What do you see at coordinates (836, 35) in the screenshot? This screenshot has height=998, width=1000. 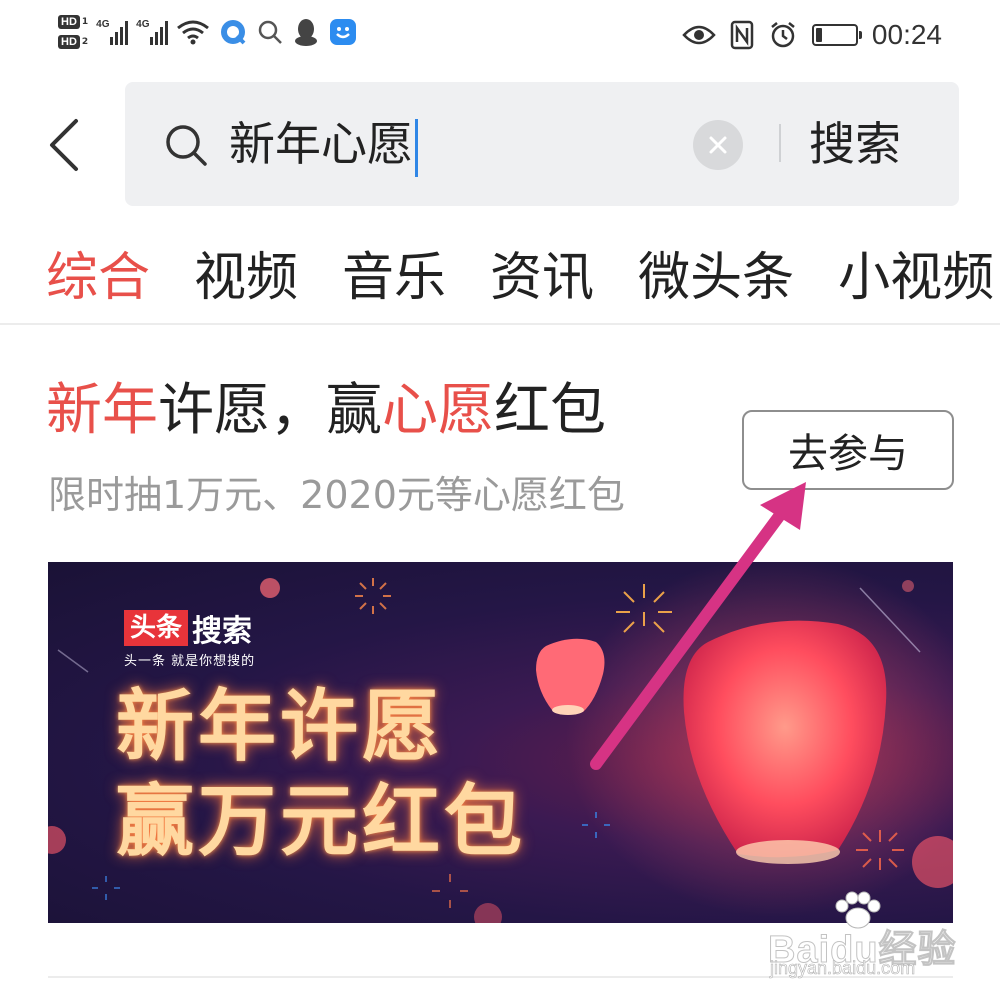 I see `battery-icon` at bounding box center [836, 35].